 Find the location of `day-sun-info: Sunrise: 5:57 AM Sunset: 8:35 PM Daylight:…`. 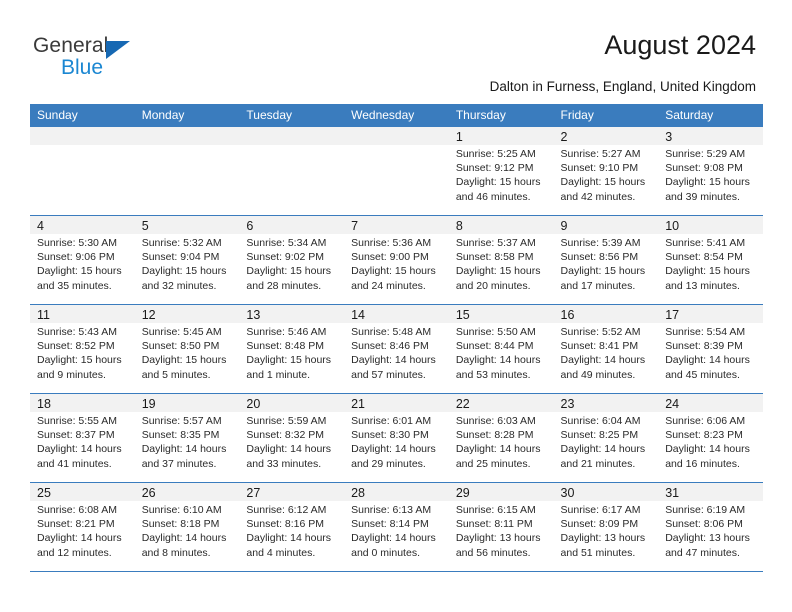

day-sun-info: Sunrise: 5:57 AM Sunset: 8:35 PM Daylight:… is located at coordinates (188, 442).